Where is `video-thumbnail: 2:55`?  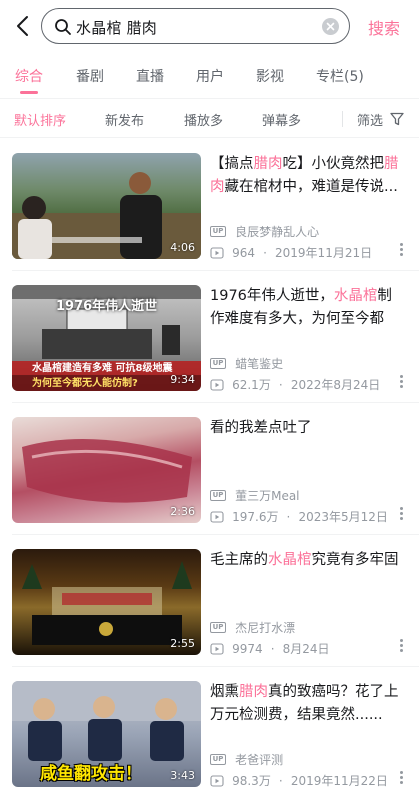 video-thumbnail: 2:55 is located at coordinates (106, 602).